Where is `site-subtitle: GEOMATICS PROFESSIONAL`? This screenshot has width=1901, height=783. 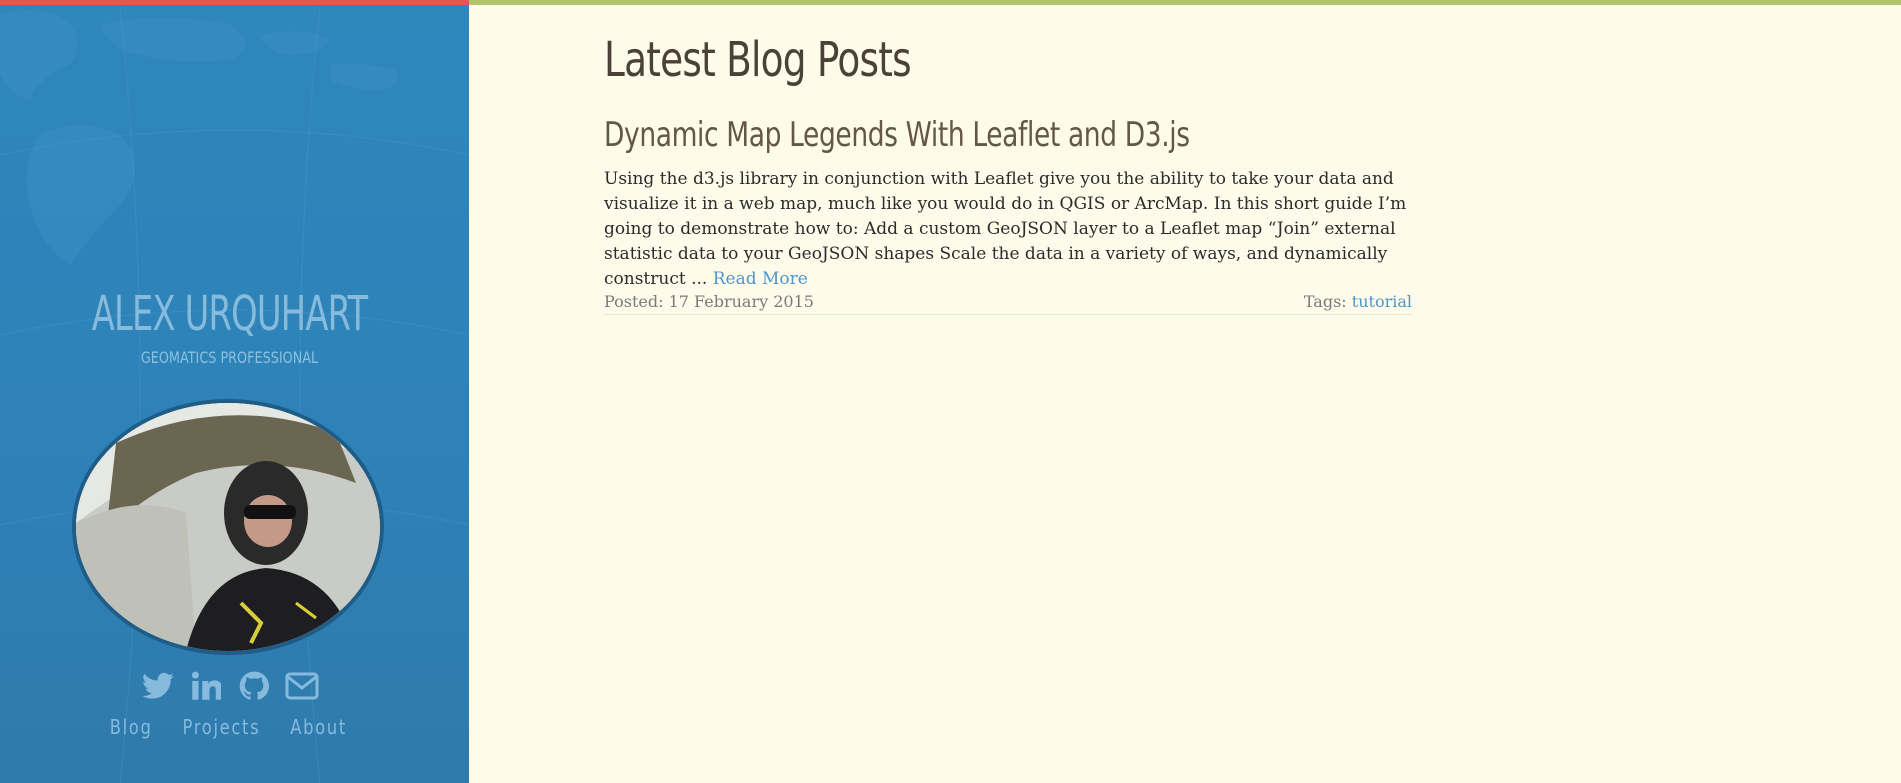 site-subtitle: GEOMATICS PROFESSIONAL is located at coordinates (229, 357).